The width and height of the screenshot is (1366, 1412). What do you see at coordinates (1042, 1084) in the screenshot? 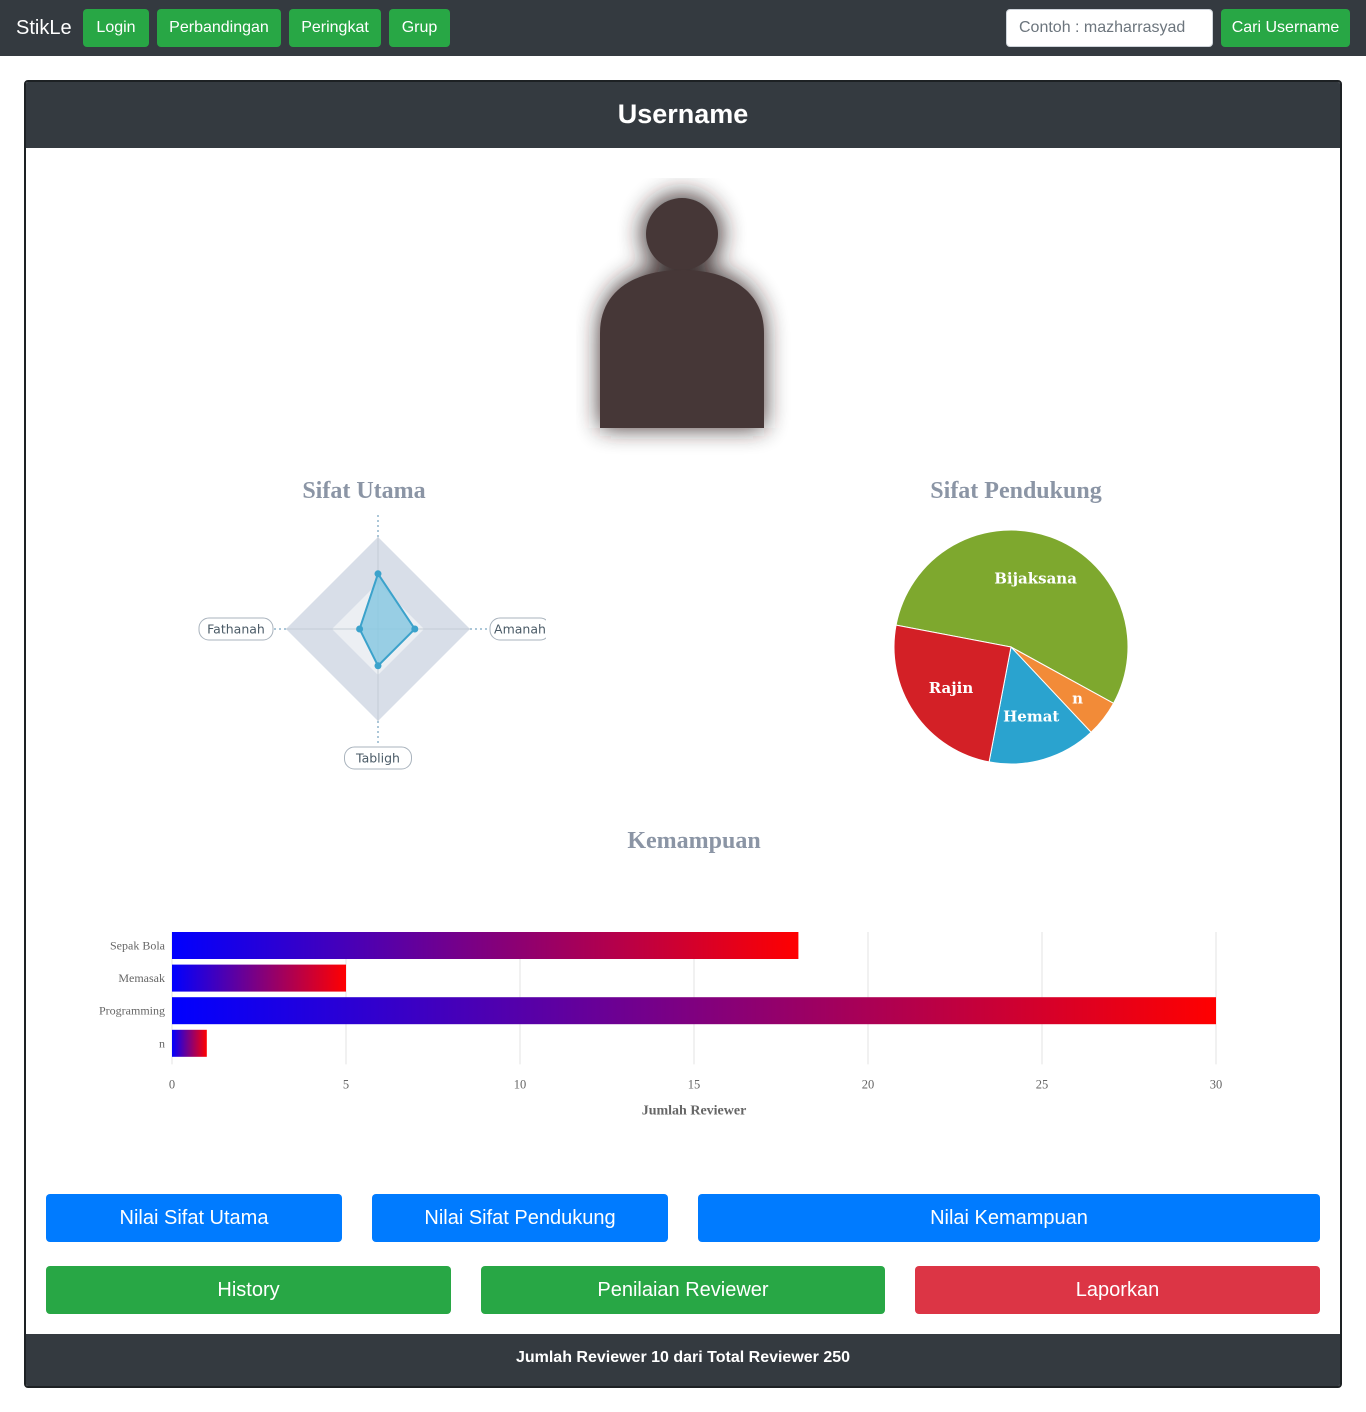
I see `bar-x-tick-label: 25` at bounding box center [1042, 1084].